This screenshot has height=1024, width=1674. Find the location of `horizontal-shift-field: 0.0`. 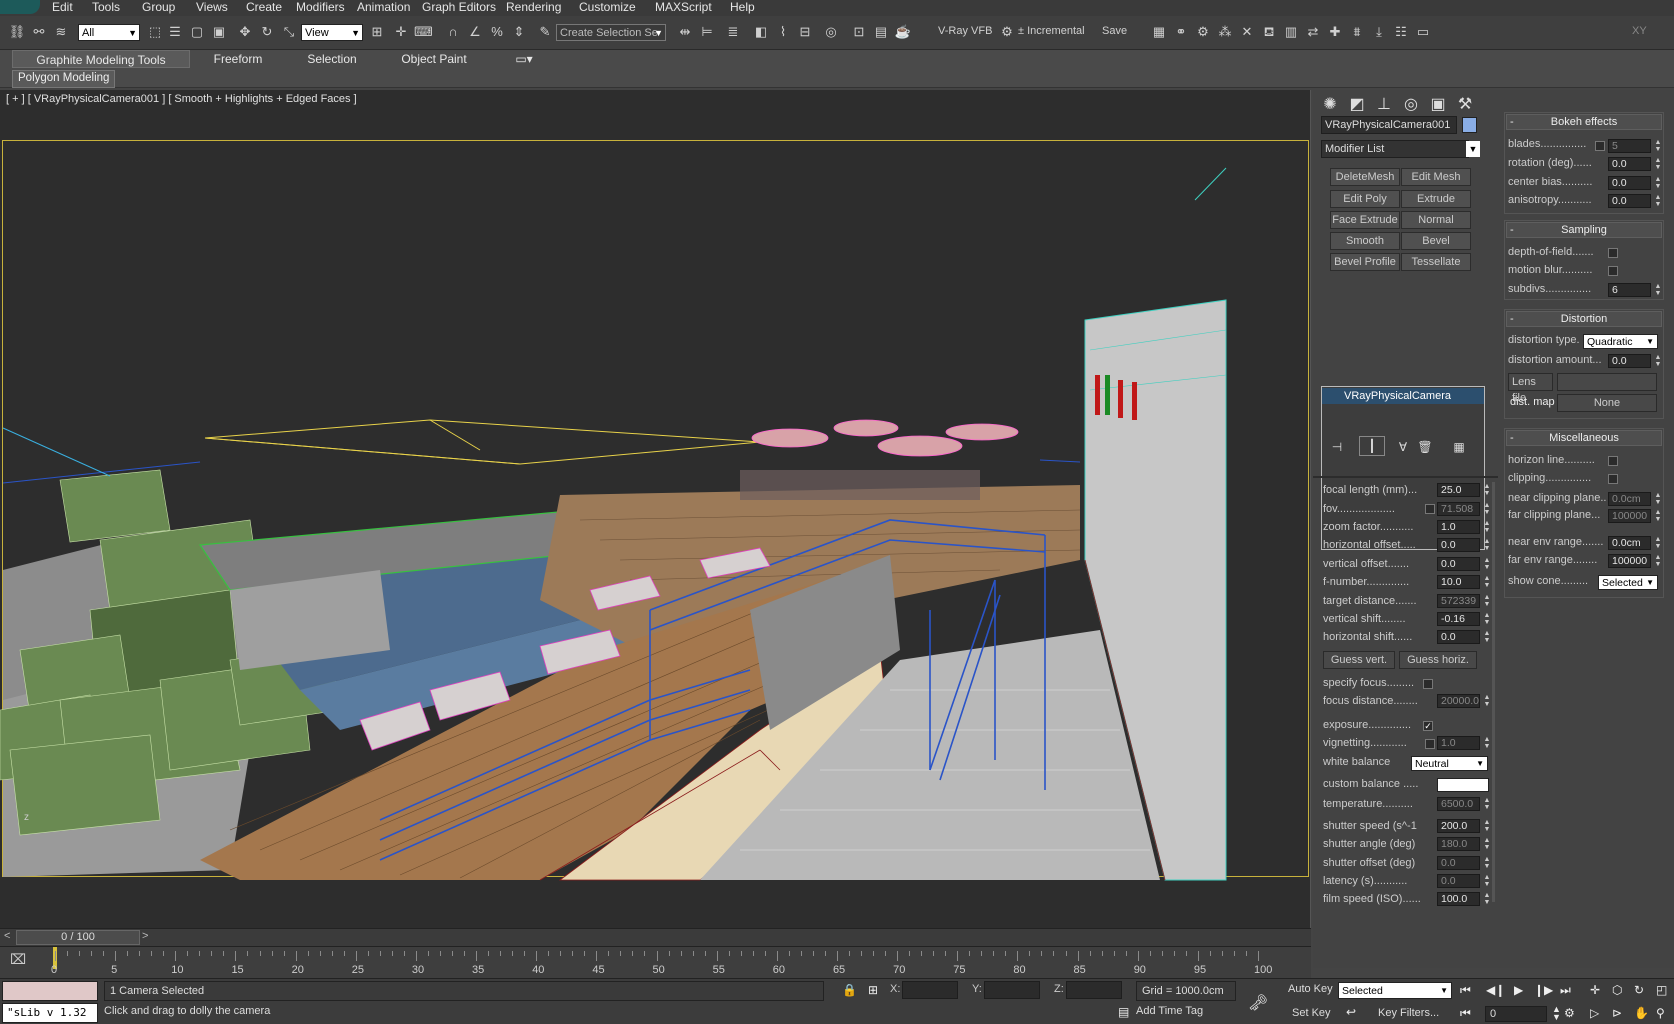

horizontal-shift-field: 0.0 is located at coordinates (1458, 637).